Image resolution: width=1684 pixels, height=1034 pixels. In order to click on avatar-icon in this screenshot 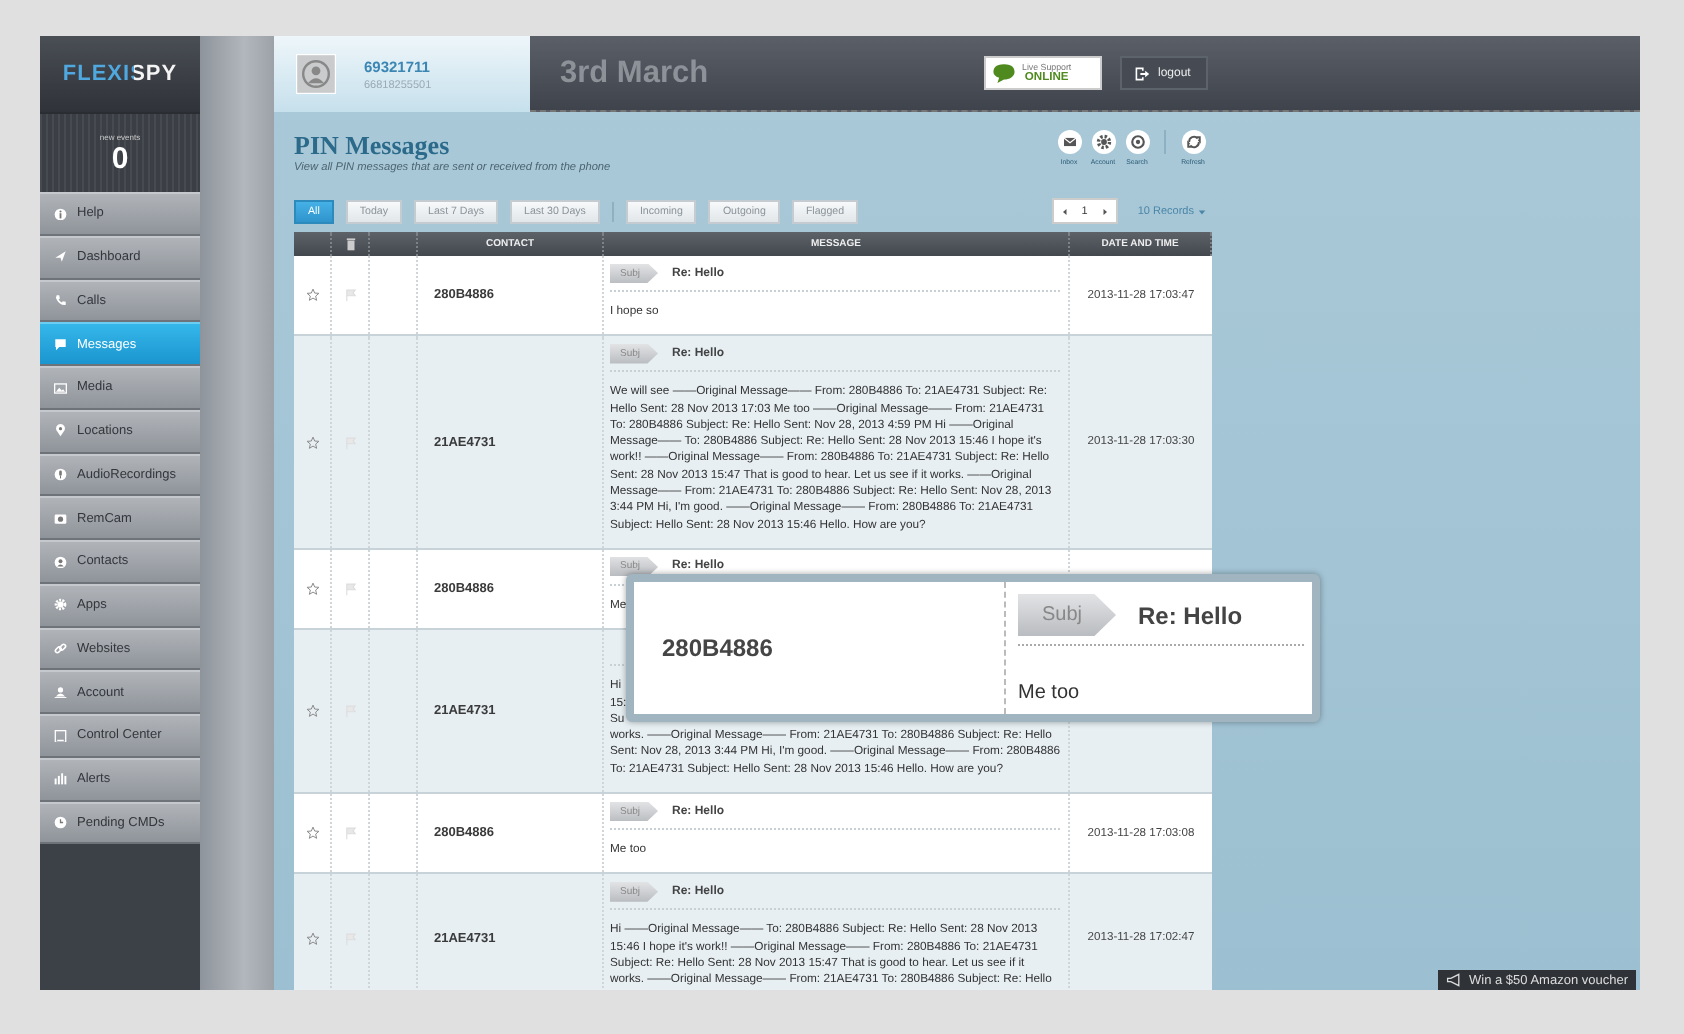, I will do `click(316, 74)`.